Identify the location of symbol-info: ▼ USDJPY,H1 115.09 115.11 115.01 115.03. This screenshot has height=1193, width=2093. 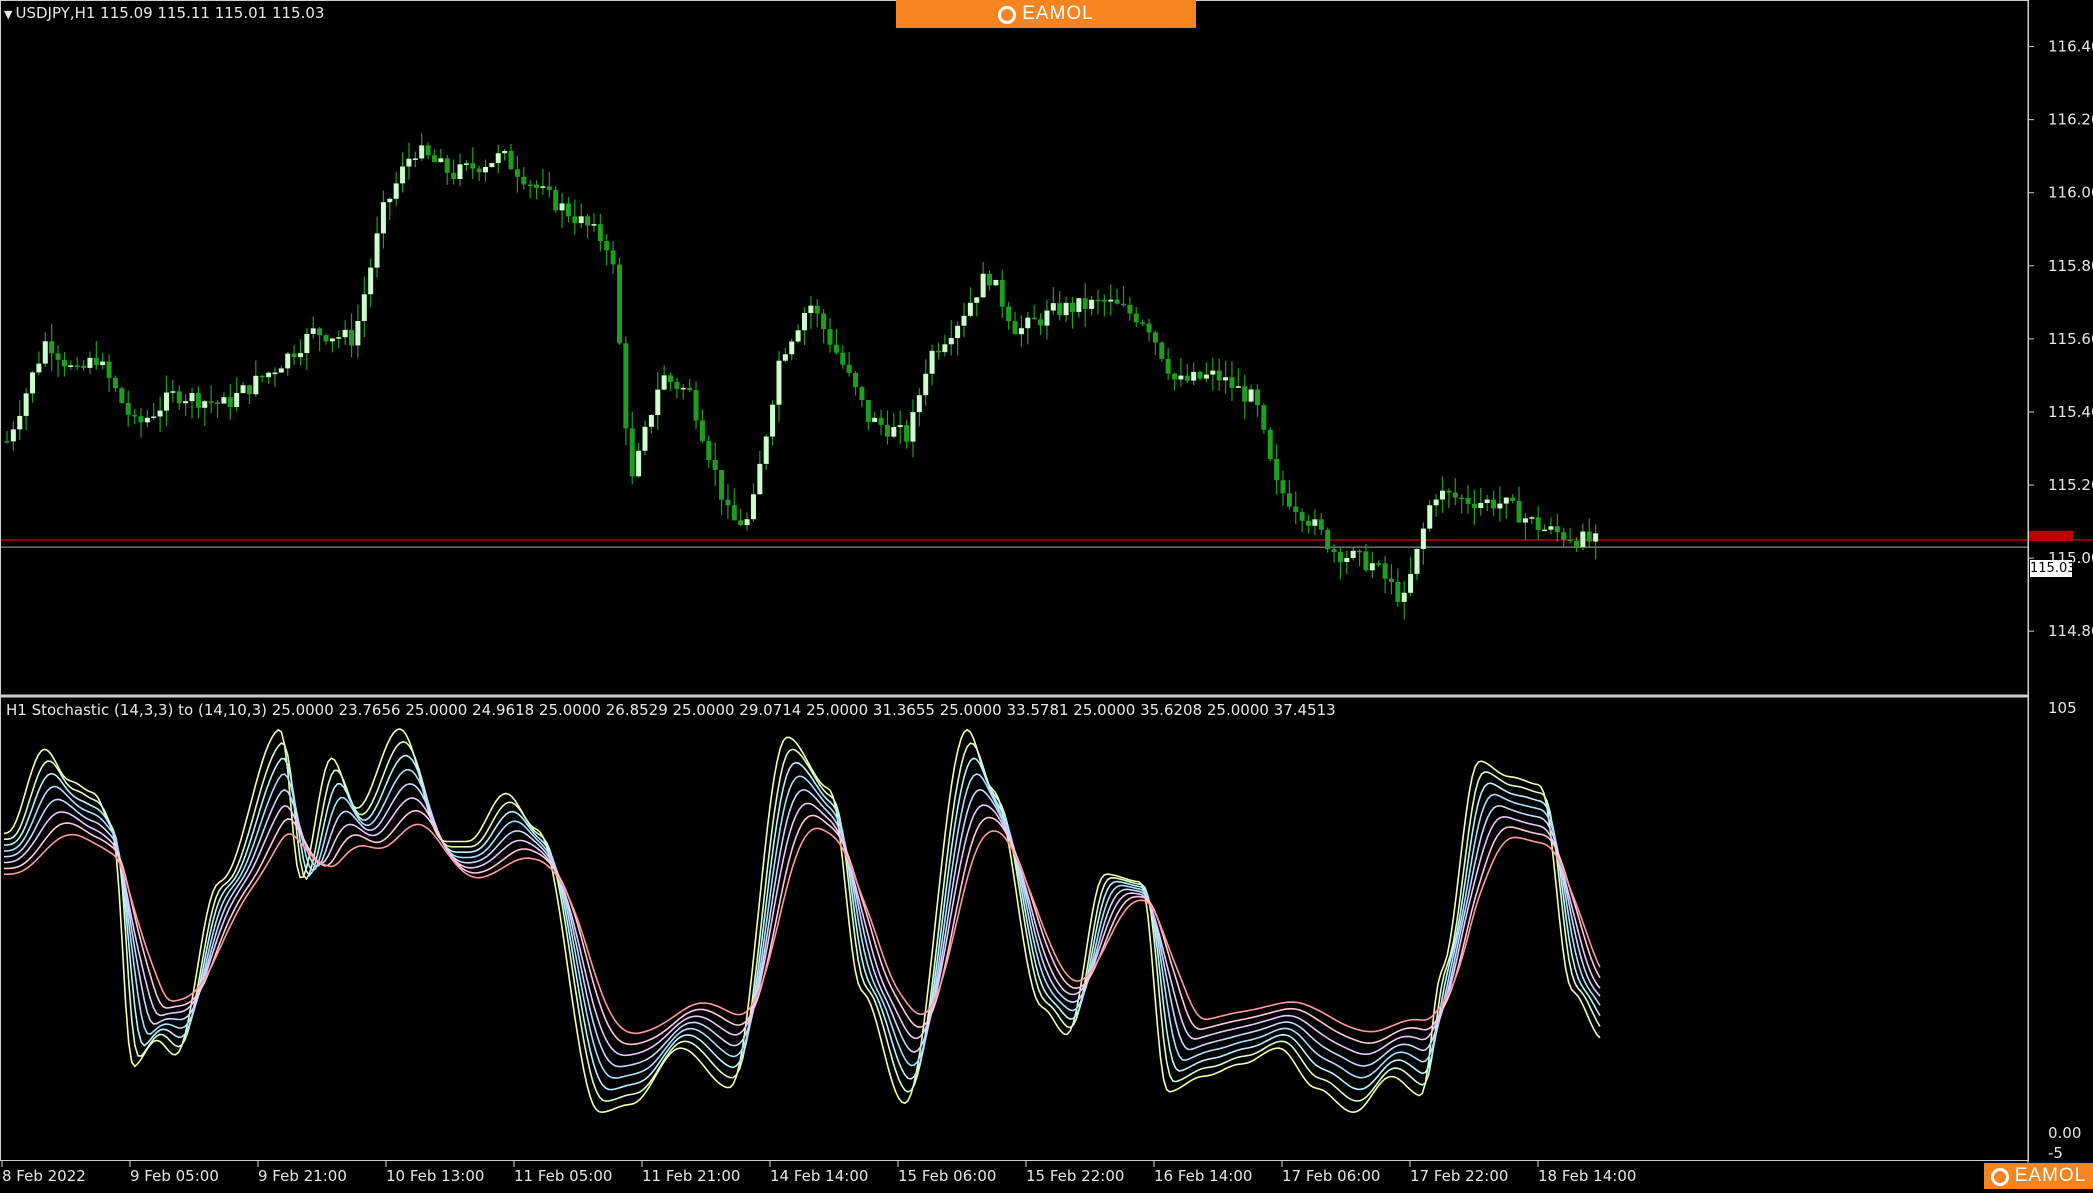
(164, 13).